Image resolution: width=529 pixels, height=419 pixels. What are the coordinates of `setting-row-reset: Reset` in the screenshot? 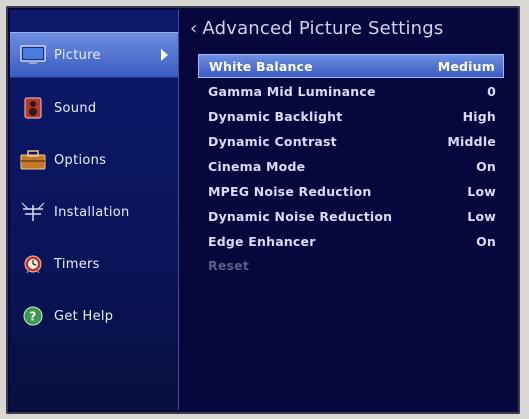 It's located at (351, 265).